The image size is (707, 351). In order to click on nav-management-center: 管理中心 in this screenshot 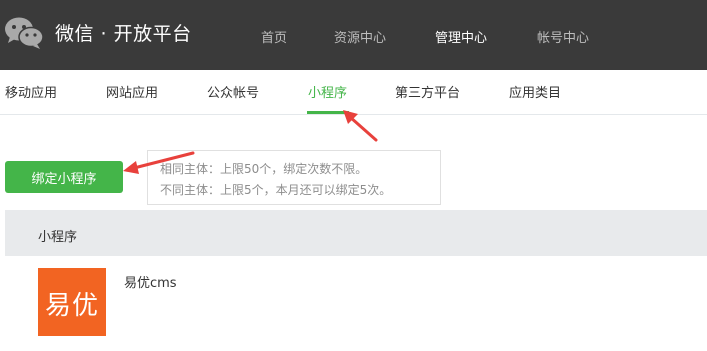, I will do `click(461, 36)`.